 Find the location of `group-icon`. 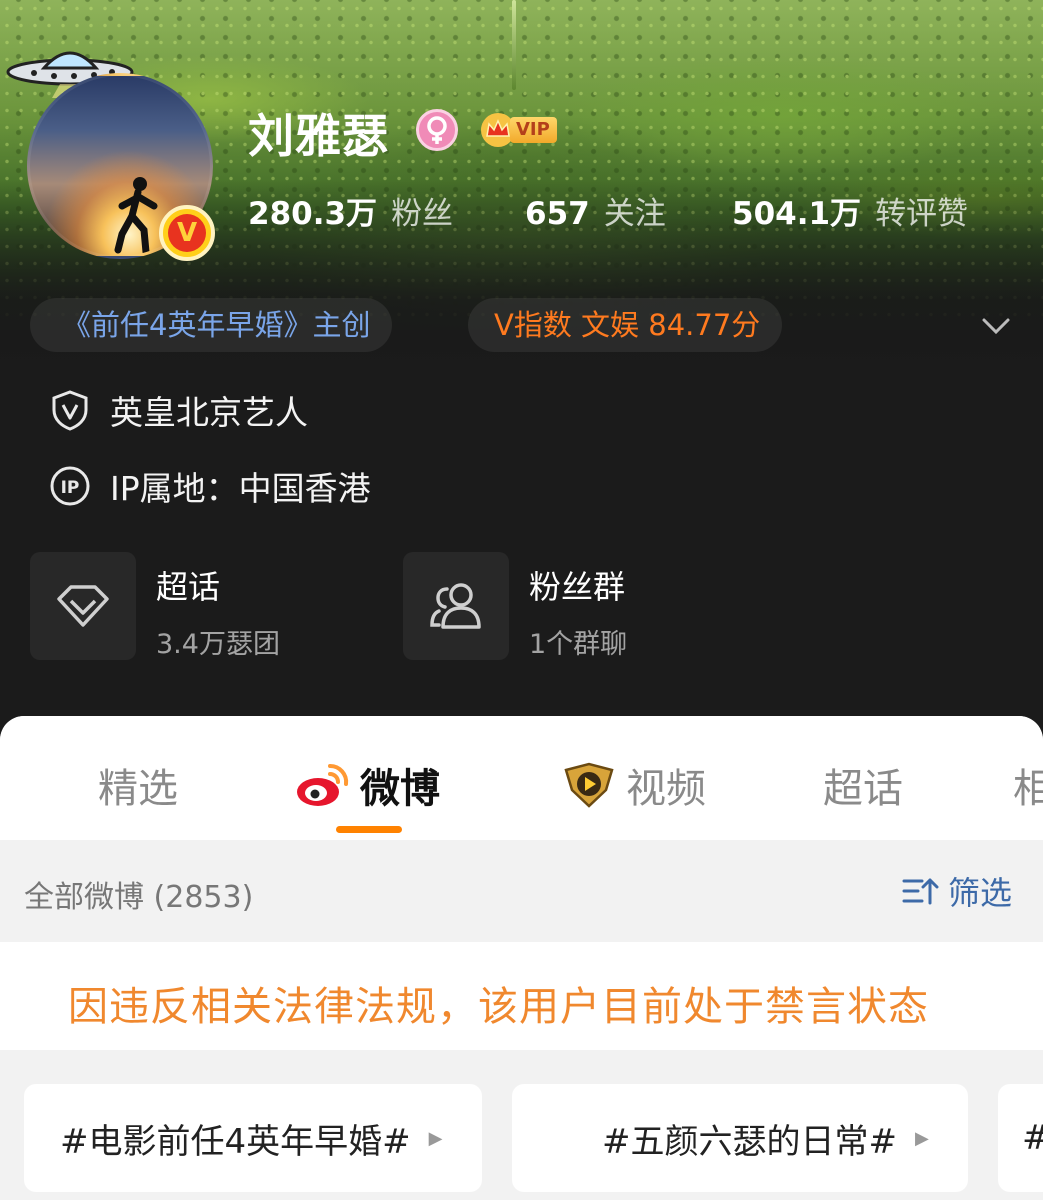

group-icon is located at coordinates (455, 606).